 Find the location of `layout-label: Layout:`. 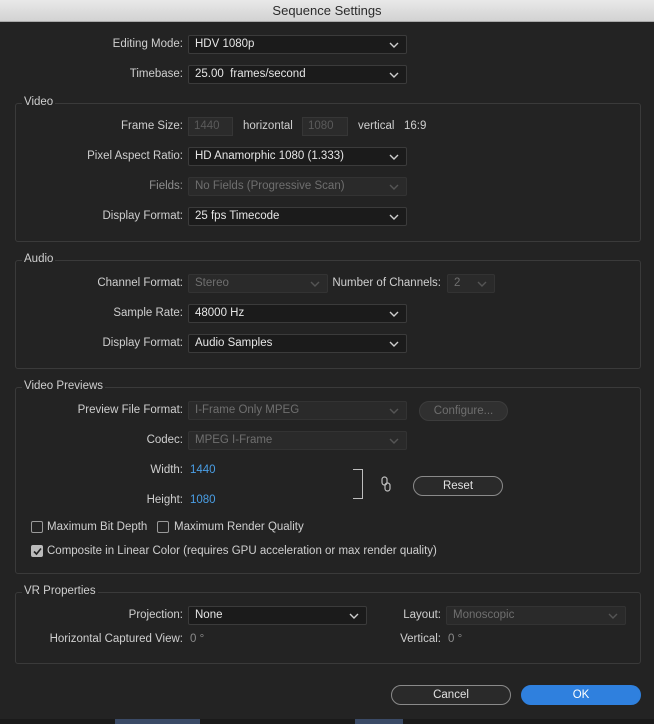

layout-label: Layout: is located at coordinates (422, 615).